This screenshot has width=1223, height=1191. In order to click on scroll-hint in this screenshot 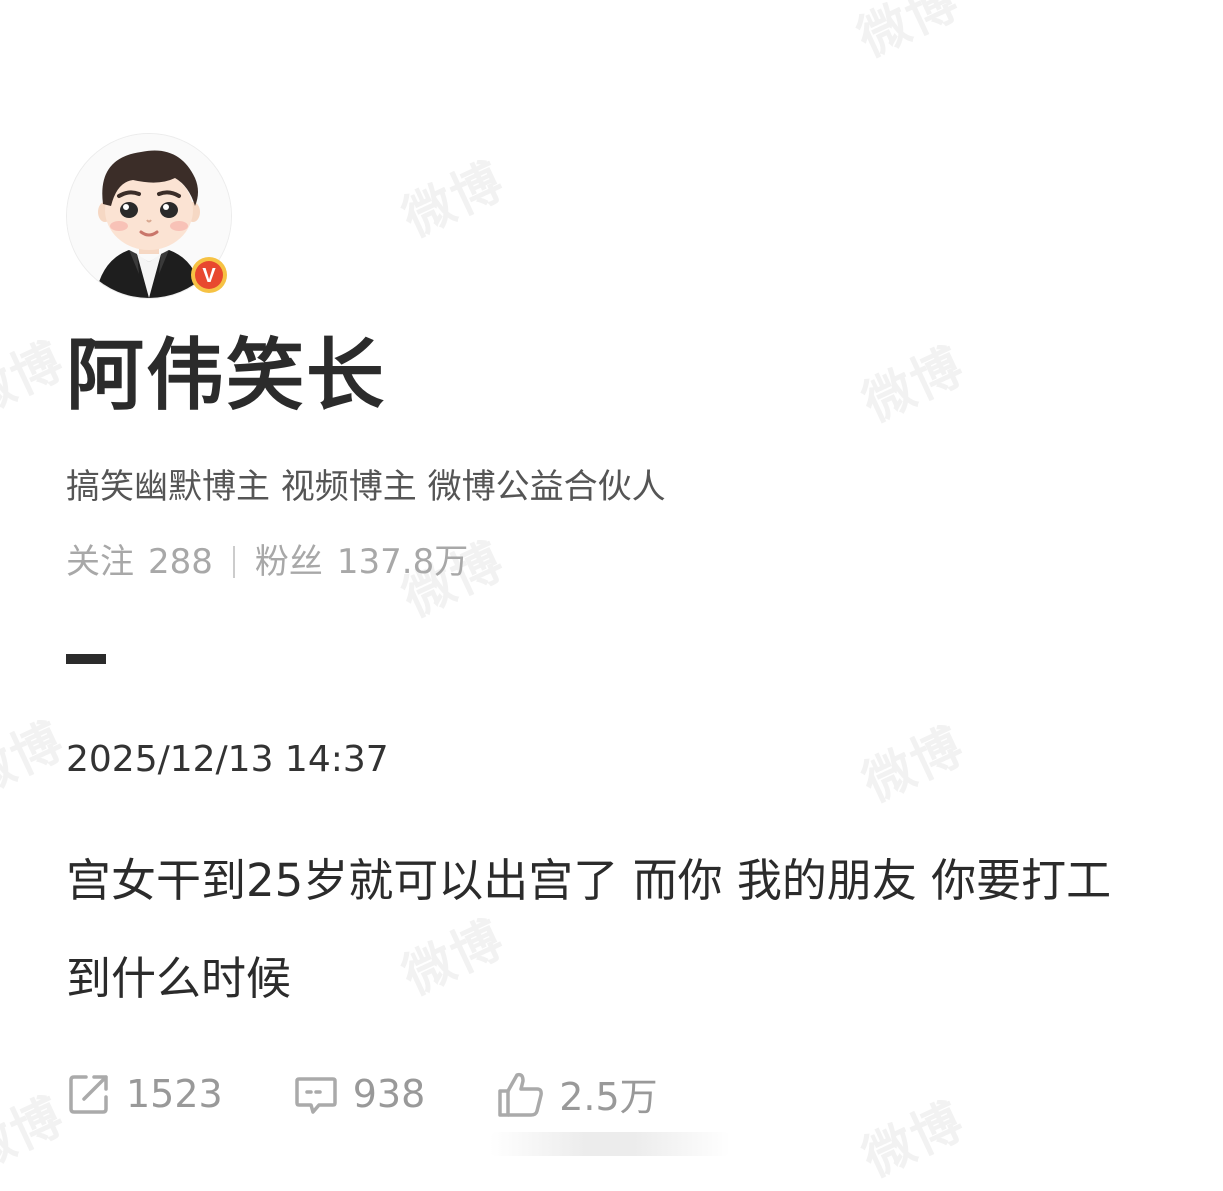, I will do `click(610, 1144)`.